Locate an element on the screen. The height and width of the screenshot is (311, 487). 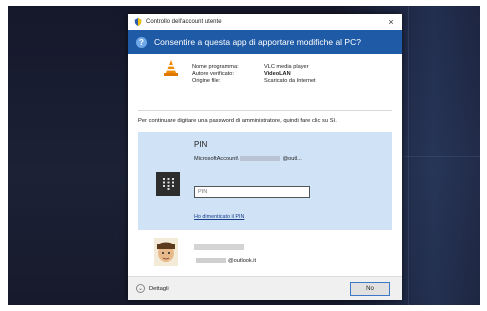
user-avatar-icon is located at coordinates (166, 252).